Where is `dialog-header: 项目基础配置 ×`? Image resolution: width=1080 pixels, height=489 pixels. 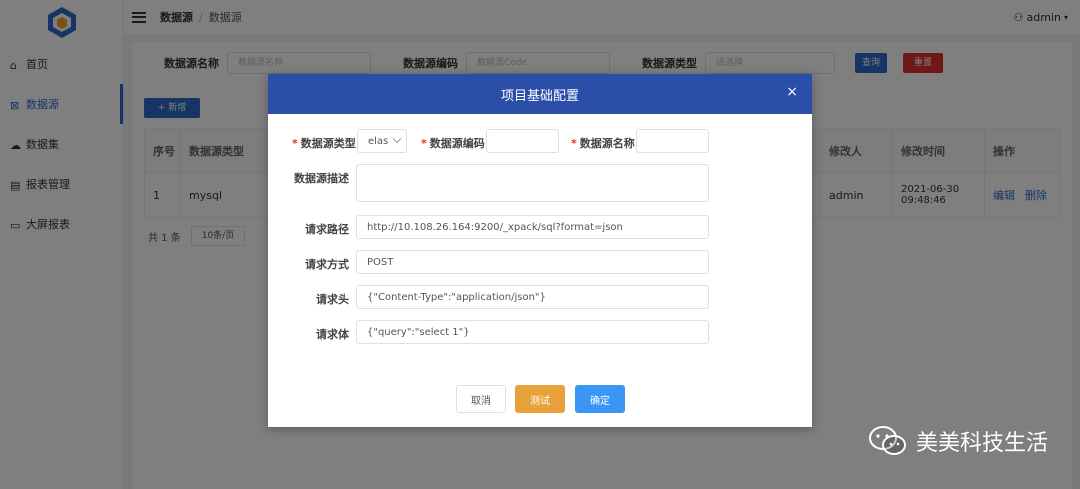 dialog-header: 项目基础配置 × is located at coordinates (540, 94).